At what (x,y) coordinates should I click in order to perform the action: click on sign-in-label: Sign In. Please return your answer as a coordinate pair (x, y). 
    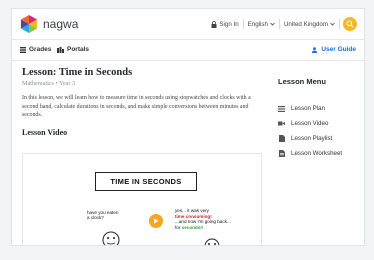
    Looking at the image, I should click on (229, 24).